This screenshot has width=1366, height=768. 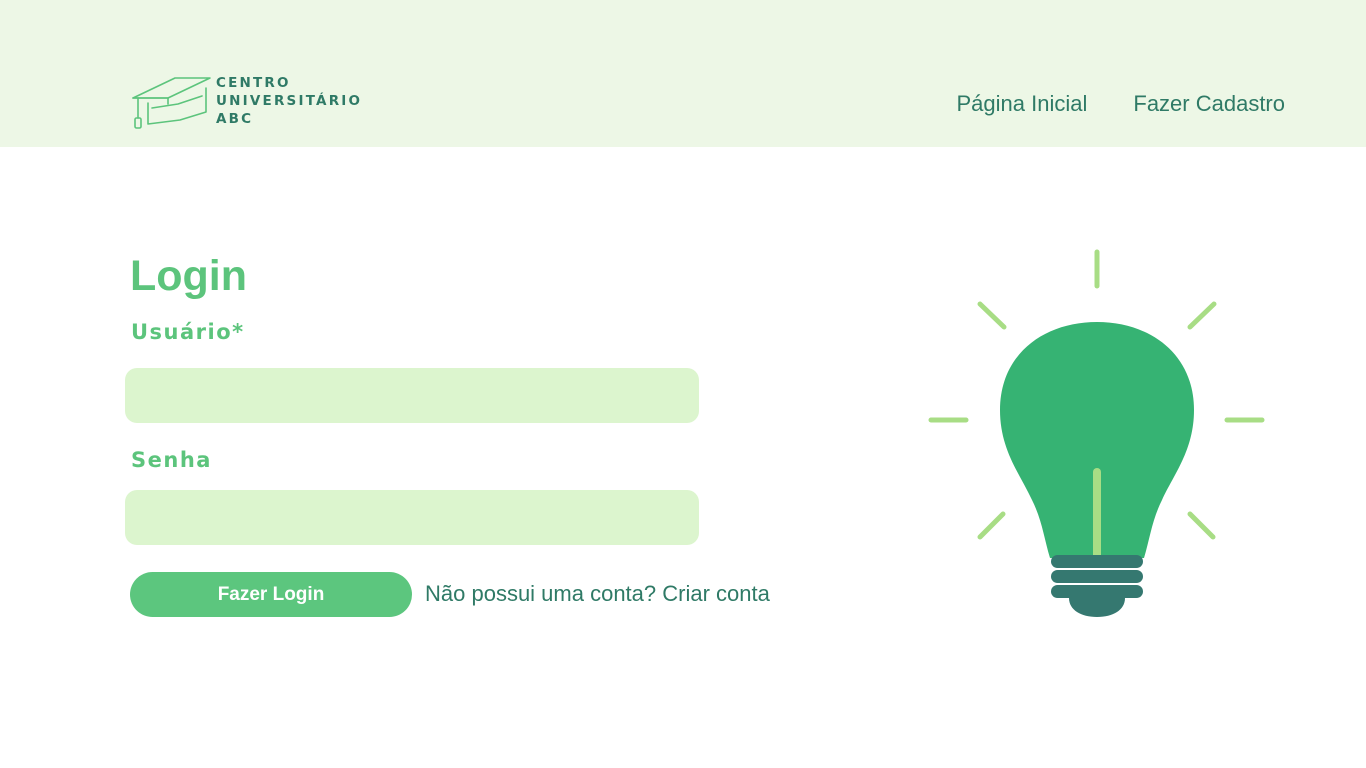 What do you see at coordinates (171, 460) in the screenshot?
I see `password-label: Senha` at bounding box center [171, 460].